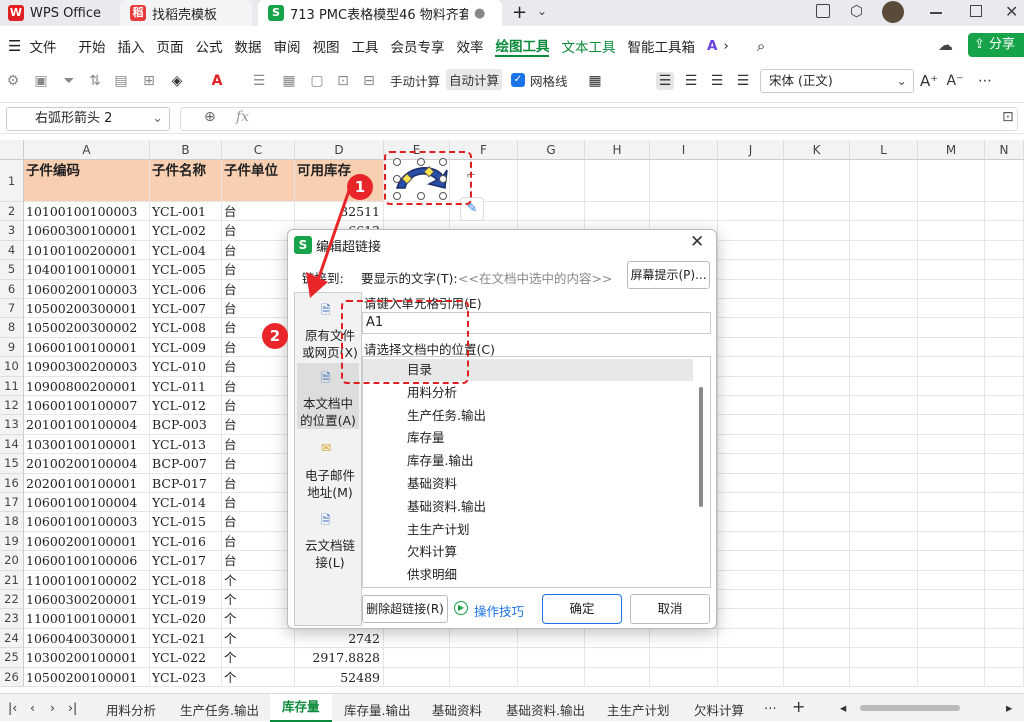 The height and width of the screenshot is (722, 1024). What do you see at coordinates (317, 81) in the screenshot?
I see `table-style-icon: ▢` at bounding box center [317, 81].